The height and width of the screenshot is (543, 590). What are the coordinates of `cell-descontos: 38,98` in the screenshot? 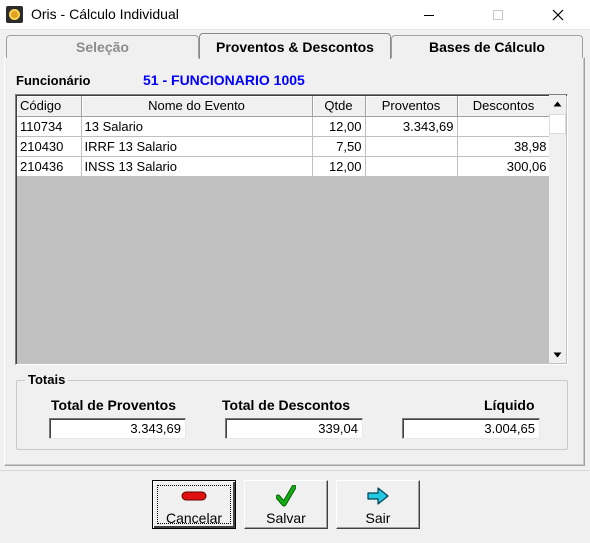 It's located at (504, 146).